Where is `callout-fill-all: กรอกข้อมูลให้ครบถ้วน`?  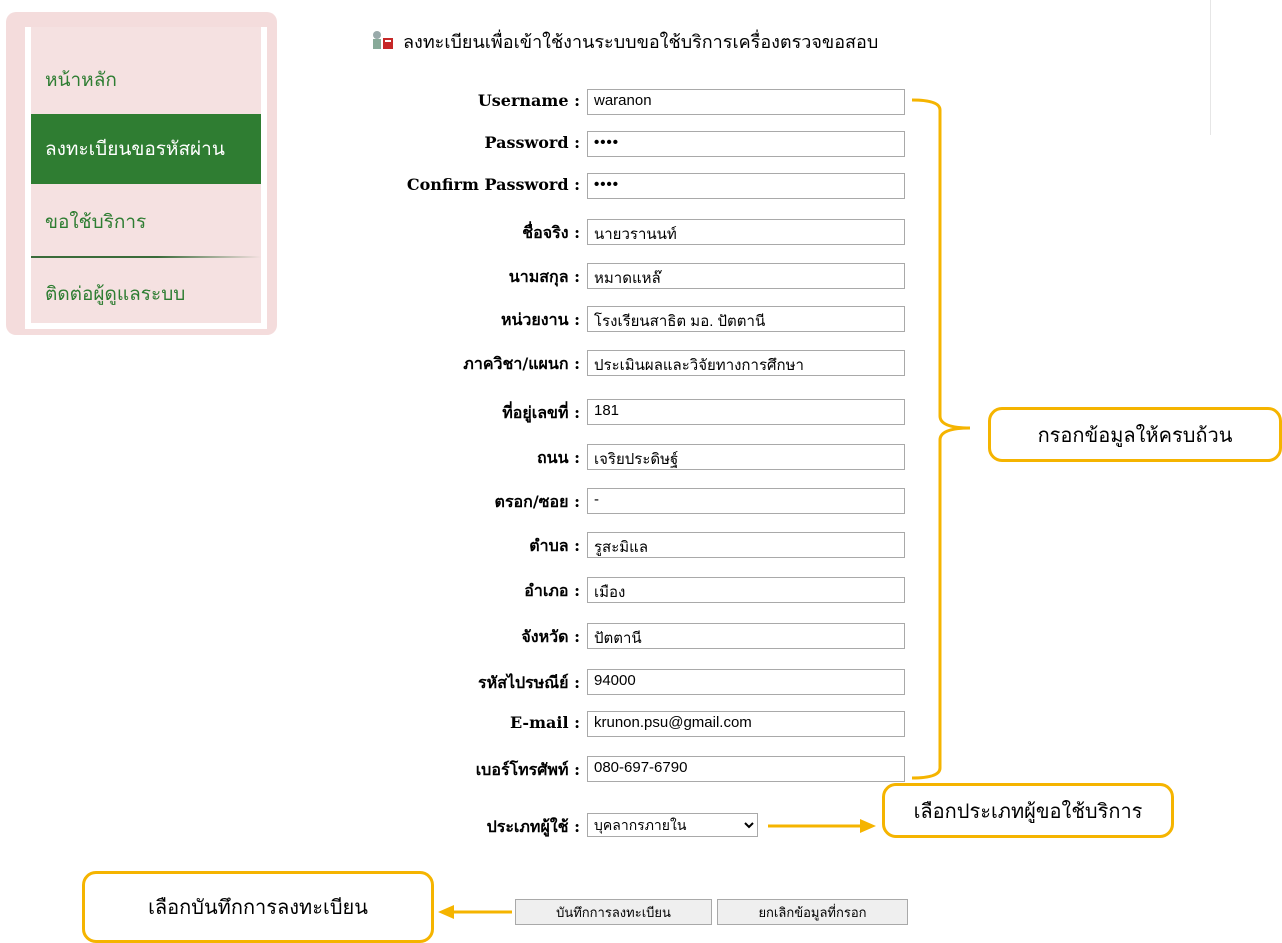 callout-fill-all: กรอกข้อมูลให้ครบถ้วน is located at coordinates (1135, 434).